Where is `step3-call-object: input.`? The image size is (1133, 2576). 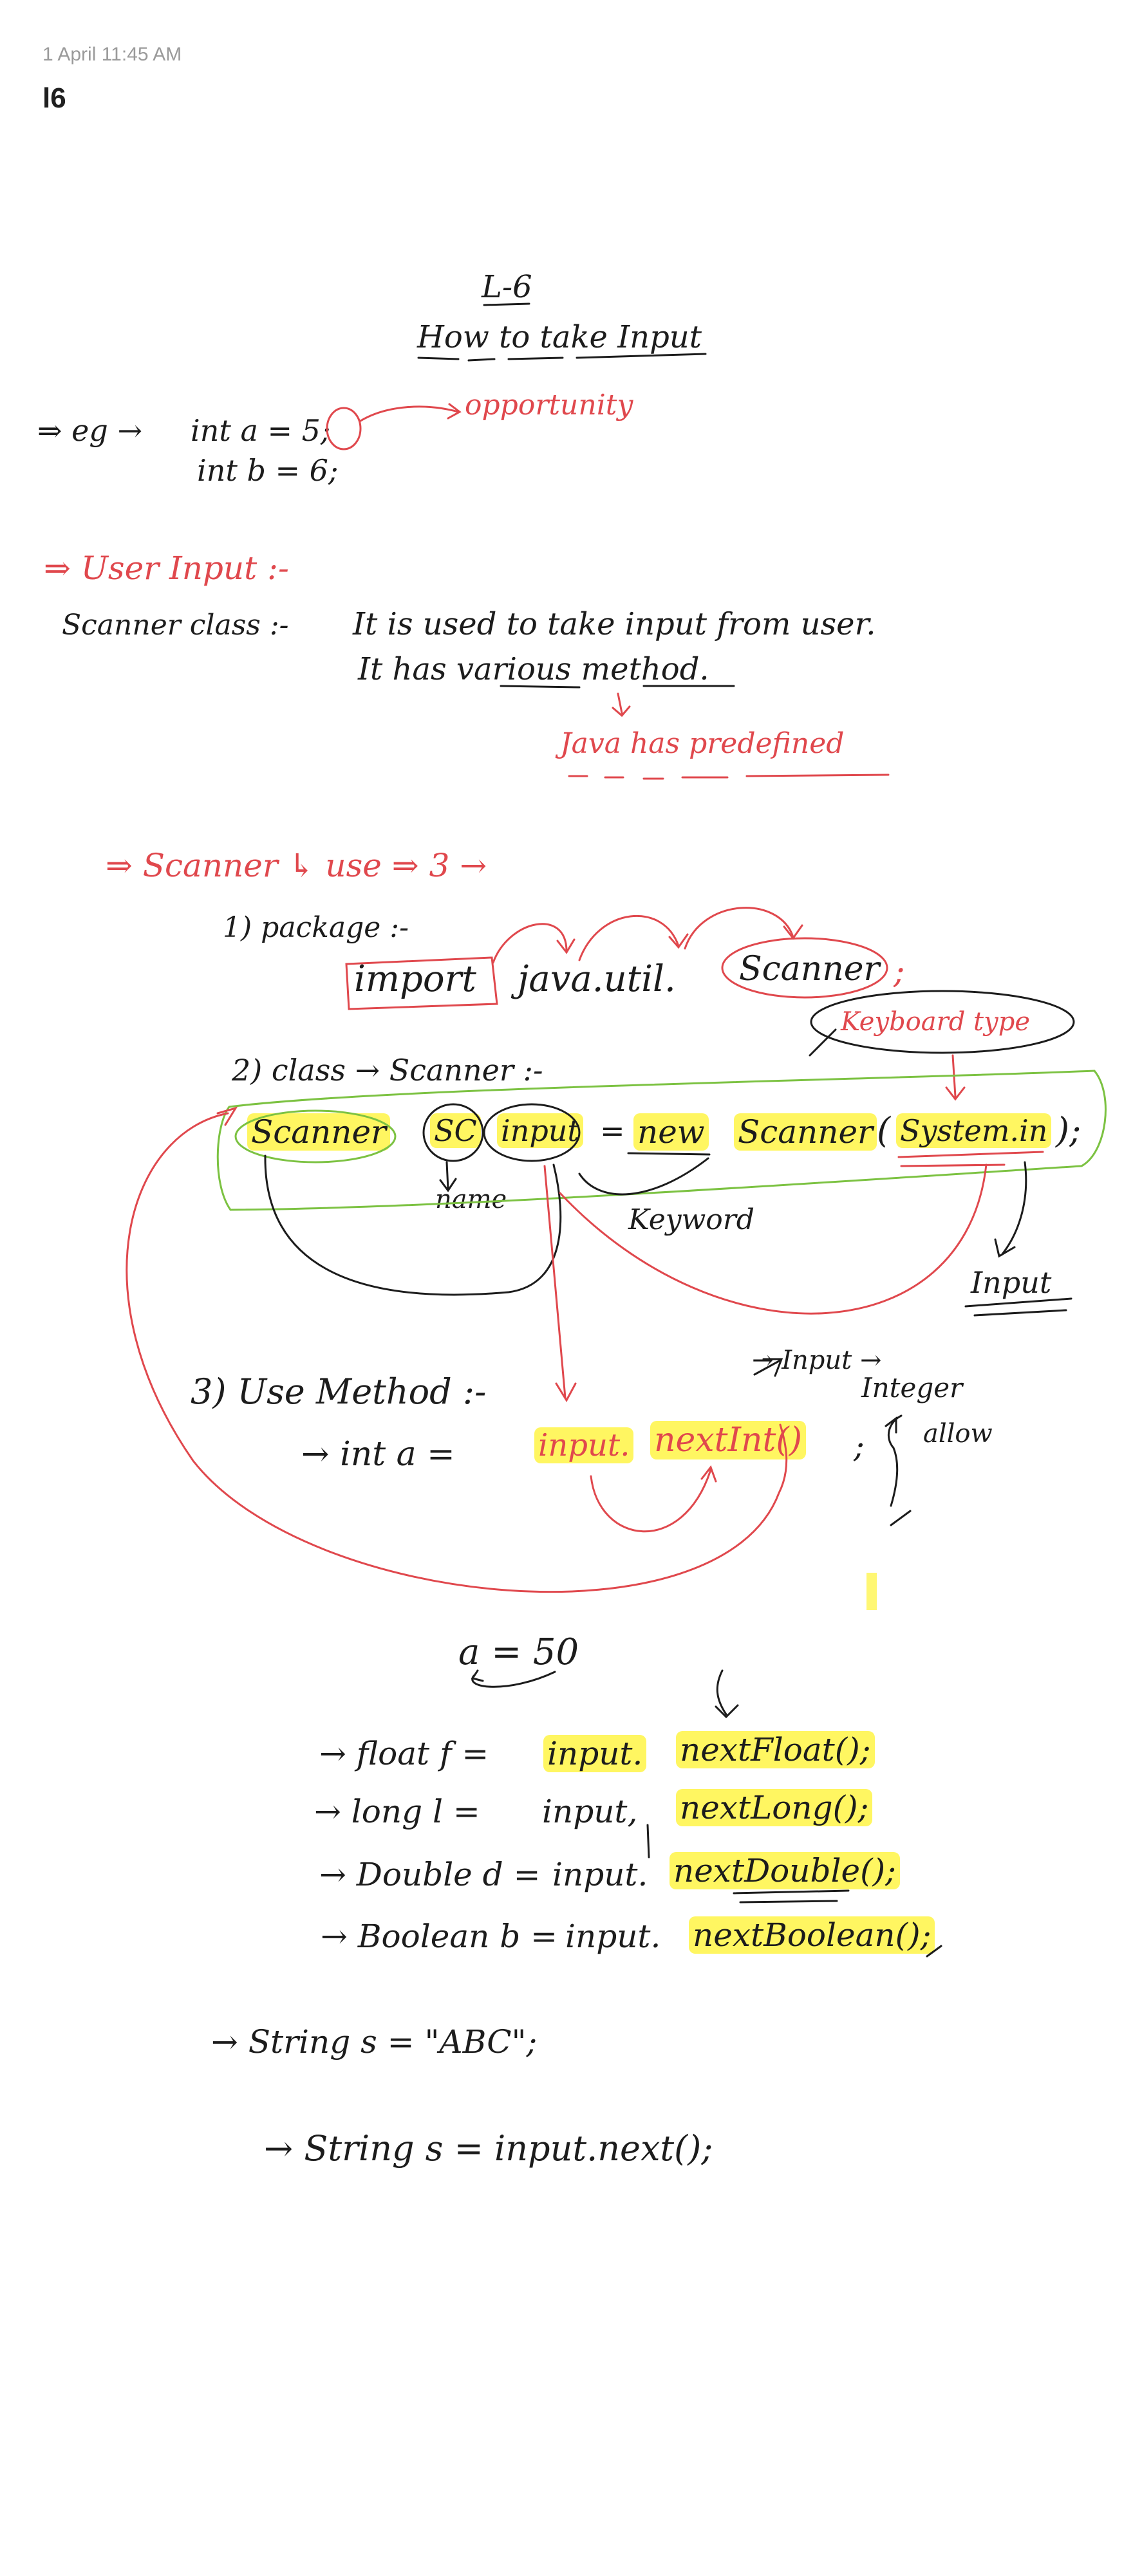
step3-call-object: input. is located at coordinates (584, 1445).